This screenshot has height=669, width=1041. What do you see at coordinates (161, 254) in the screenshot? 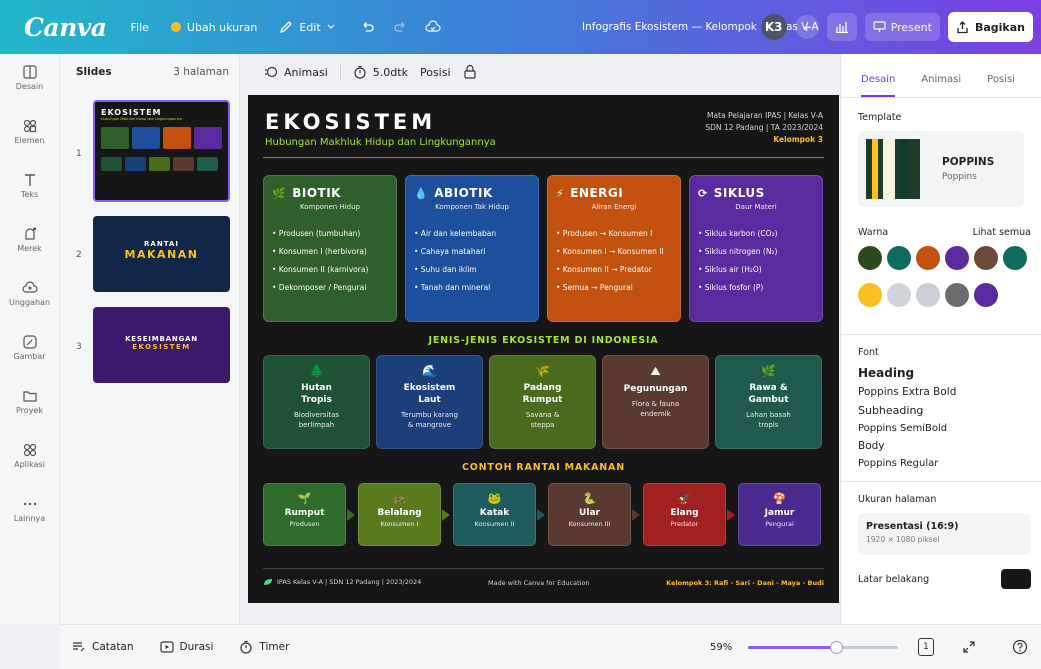
I see `slide-thumbnail-2: RANTAI MAKANAN` at bounding box center [161, 254].